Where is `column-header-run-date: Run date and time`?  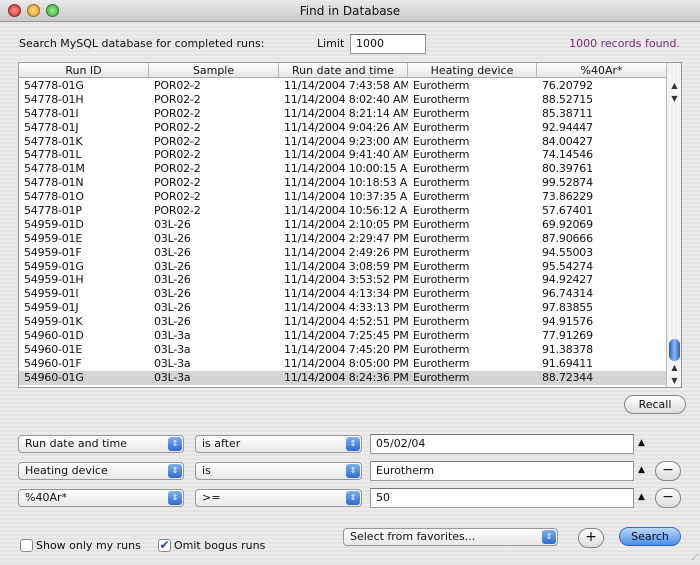
column-header-run-date: Run date and time is located at coordinates (343, 70).